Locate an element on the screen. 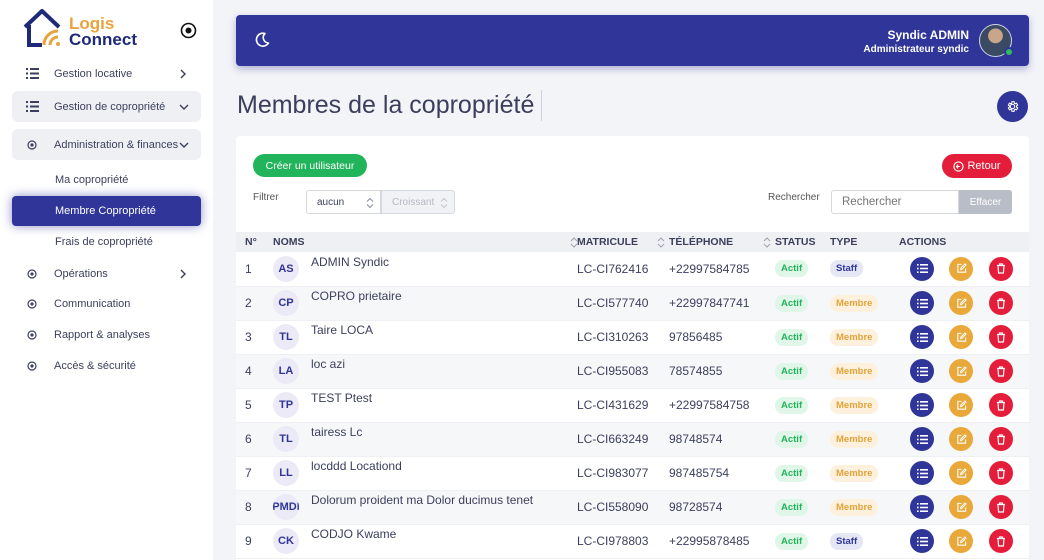 The height and width of the screenshot is (560, 1044). sidebar-subitem-membre-copropriete: Membre Copropriété is located at coordinates (106, 211).